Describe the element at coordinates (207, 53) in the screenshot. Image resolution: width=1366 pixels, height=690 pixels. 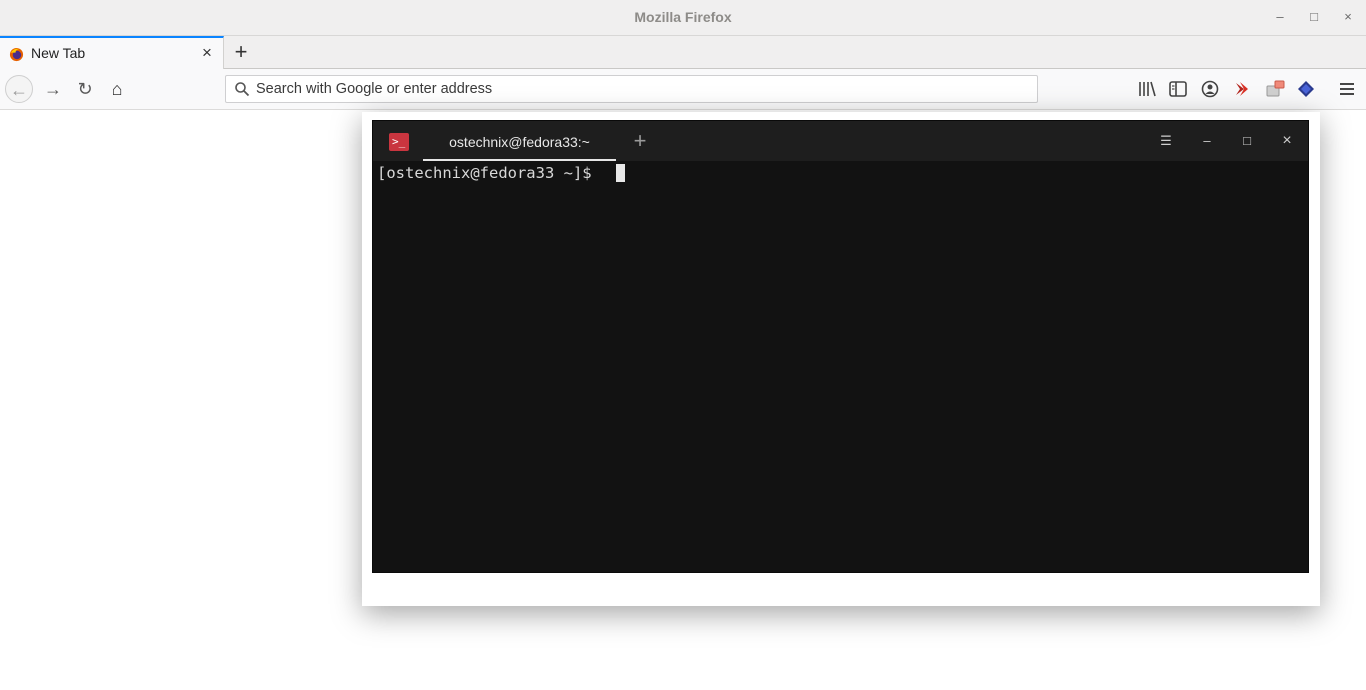
I see `tab-close-icon: ×` at that location.